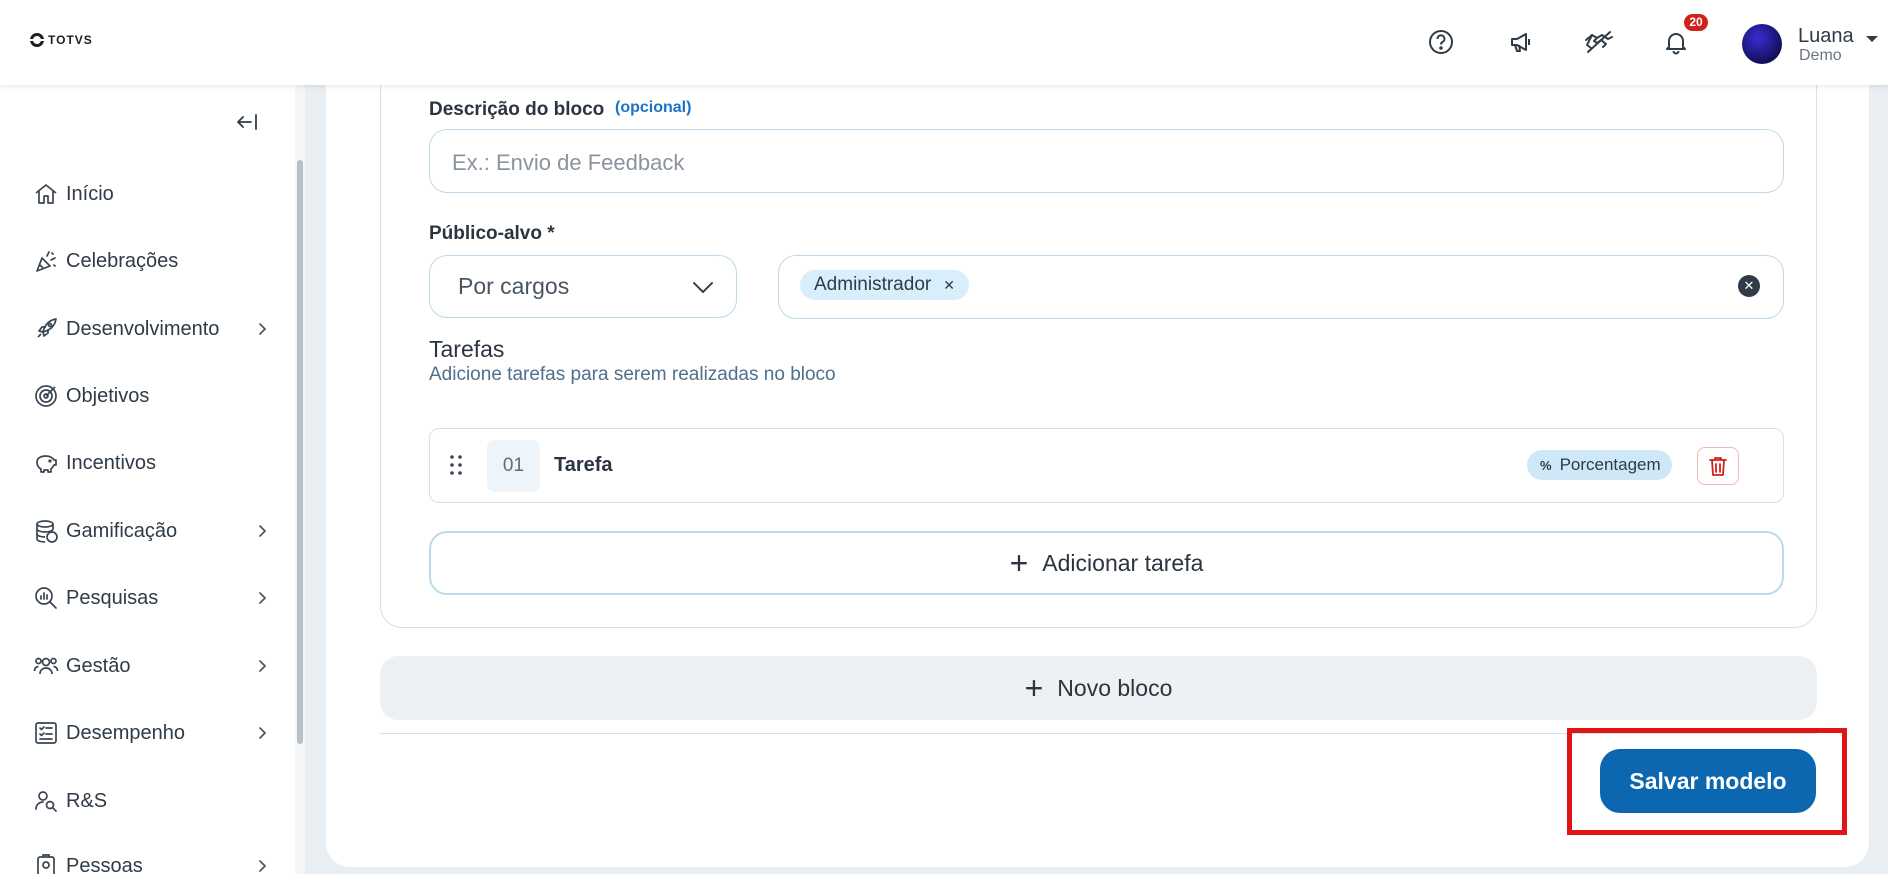 The width and height of the screenshot is (1888, 874). I want to click on delete-task-button, so click(1718, 466).